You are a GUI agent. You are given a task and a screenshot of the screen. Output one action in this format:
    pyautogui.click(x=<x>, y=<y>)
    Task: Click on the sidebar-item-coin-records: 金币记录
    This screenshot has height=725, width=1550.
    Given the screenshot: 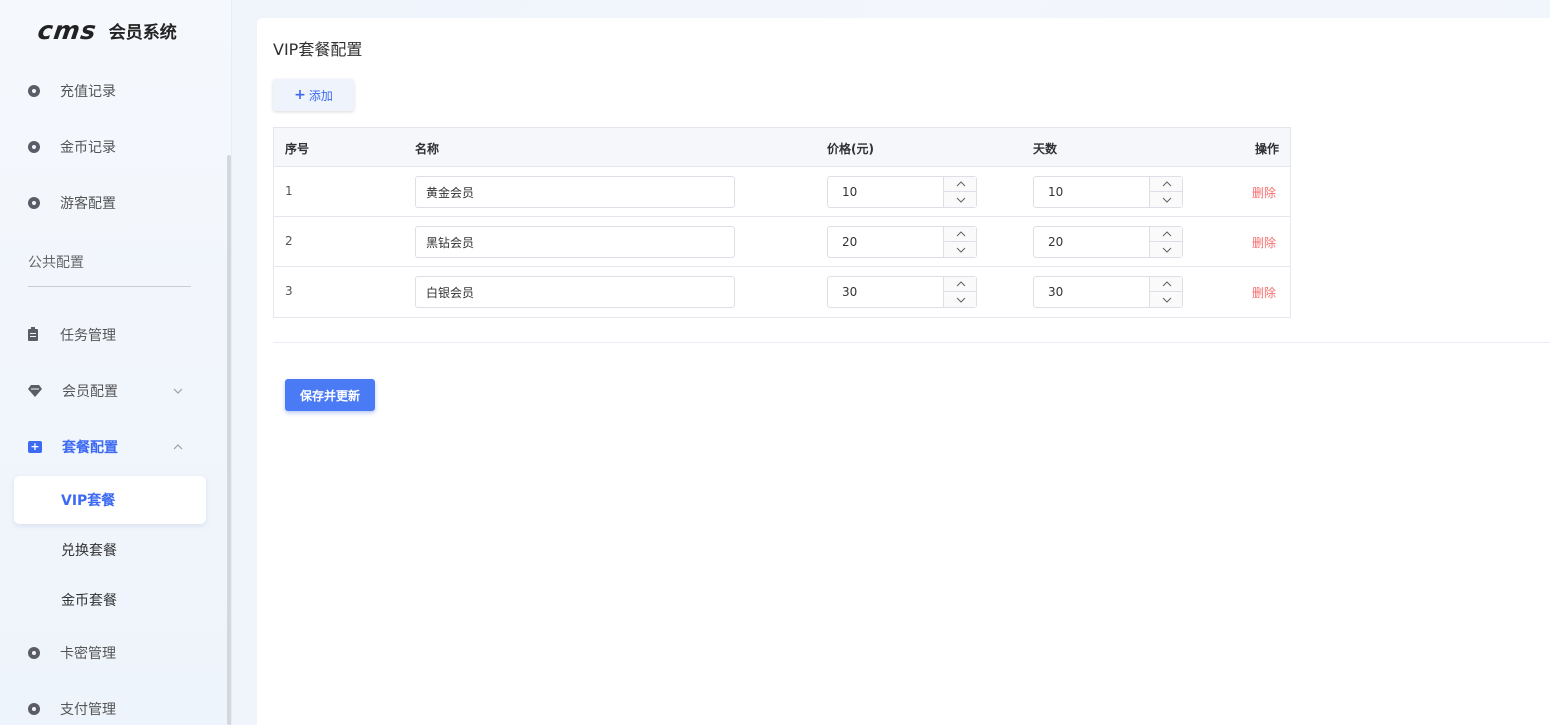 What is the action you would take?
    pyautogui.click(x=72, y=147)
    